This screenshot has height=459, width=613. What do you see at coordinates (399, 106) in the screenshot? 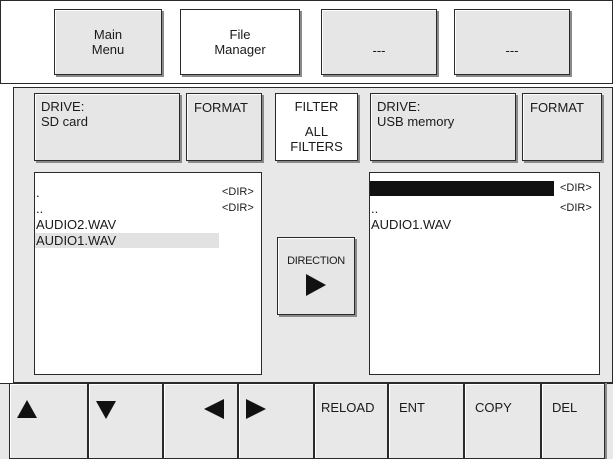
I see `right-drive-label: DRIVE:` at bounding box center [399, 106].